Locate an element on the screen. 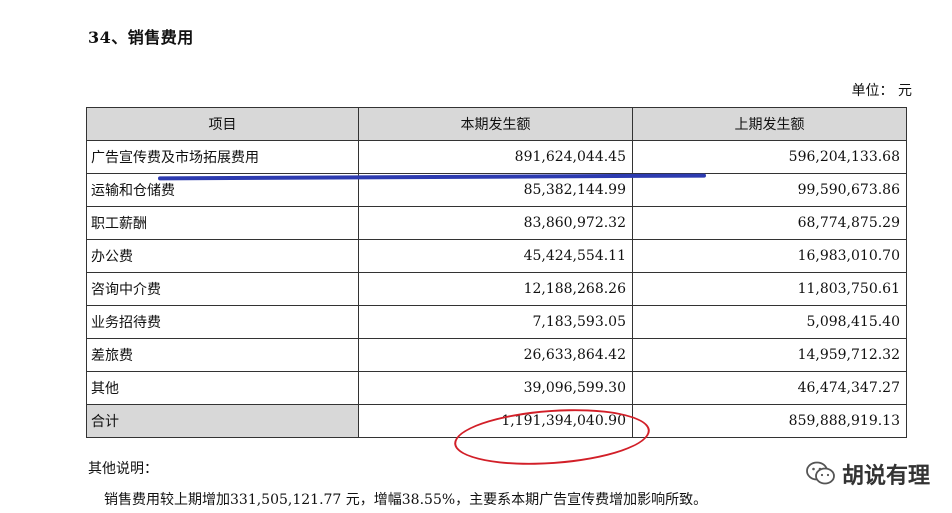 This screenshot has width=952, height=513. row-item: 办公费 is located at coordinates (222, 256).